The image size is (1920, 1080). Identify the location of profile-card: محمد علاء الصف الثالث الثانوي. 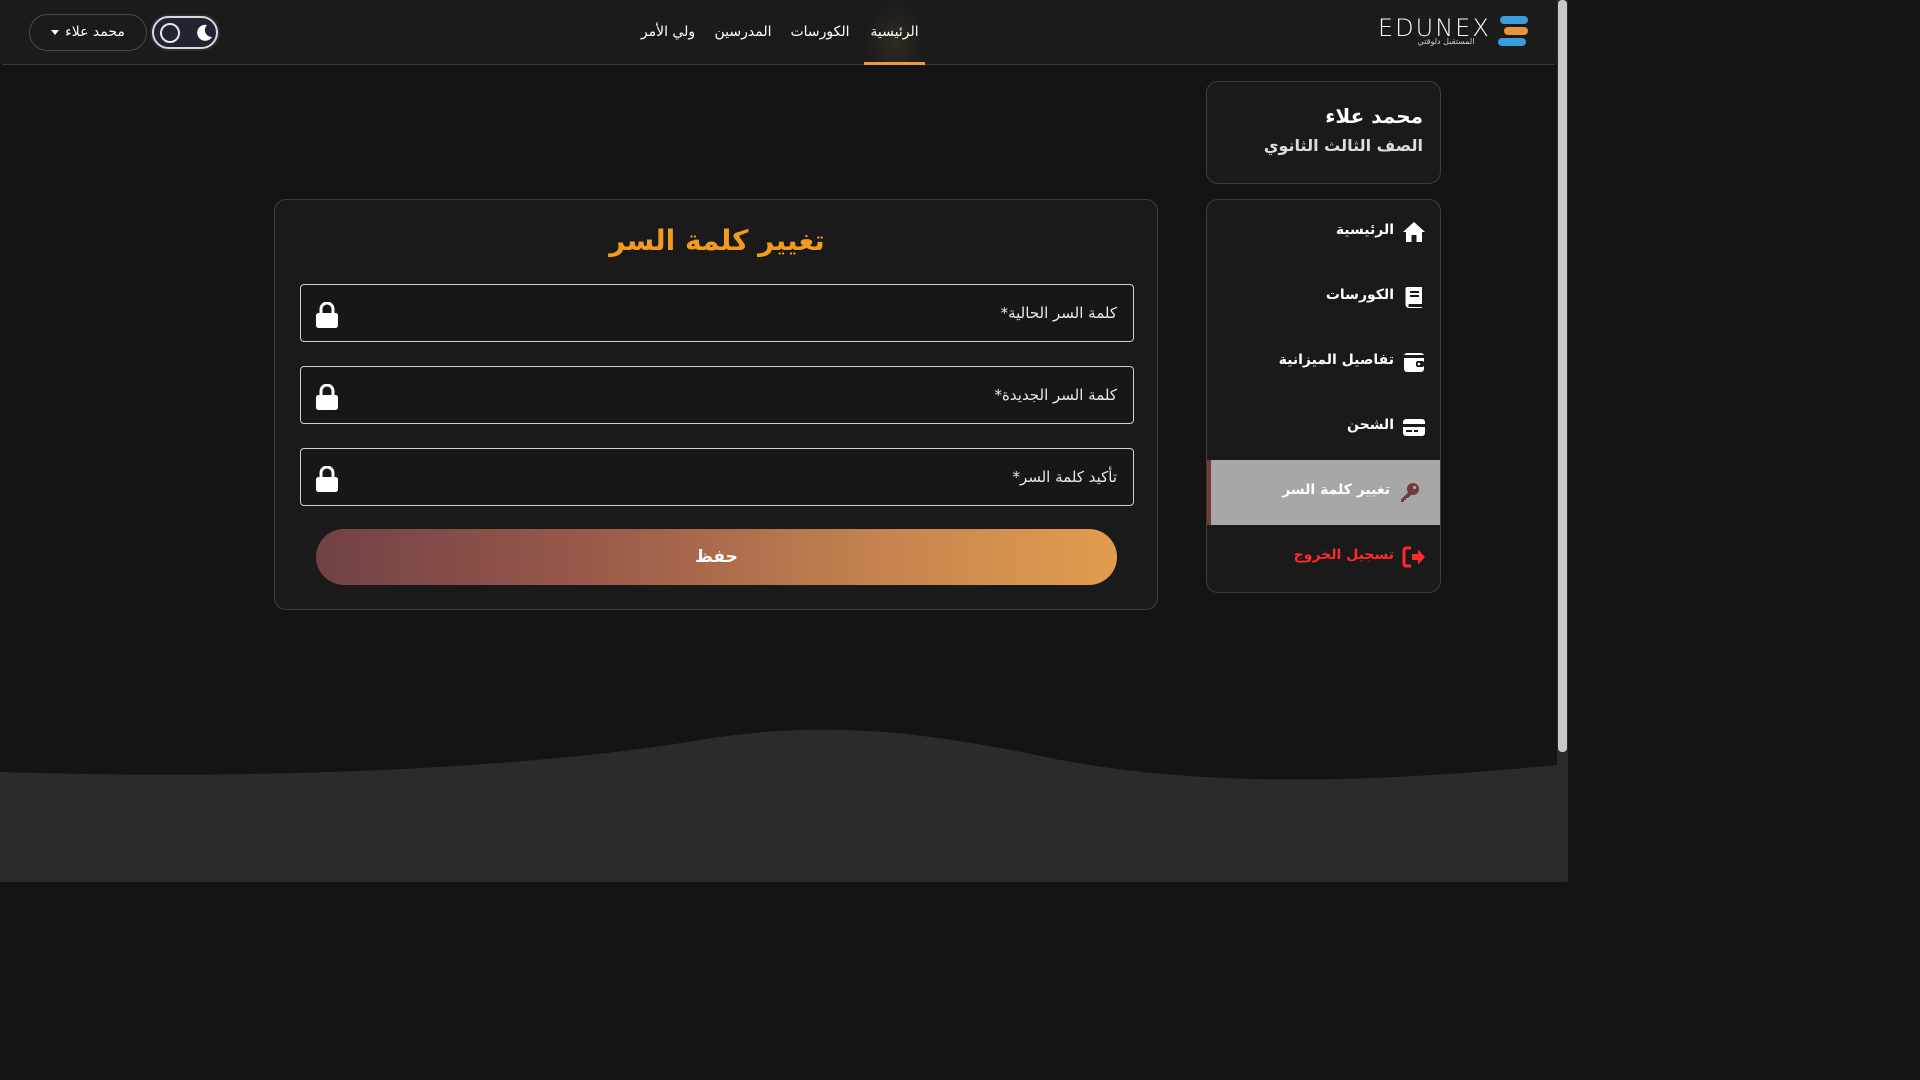
(1323, 132).